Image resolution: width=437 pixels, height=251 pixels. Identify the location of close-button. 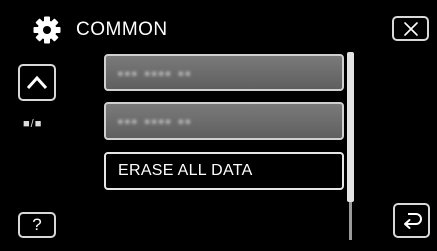
(410, 28).